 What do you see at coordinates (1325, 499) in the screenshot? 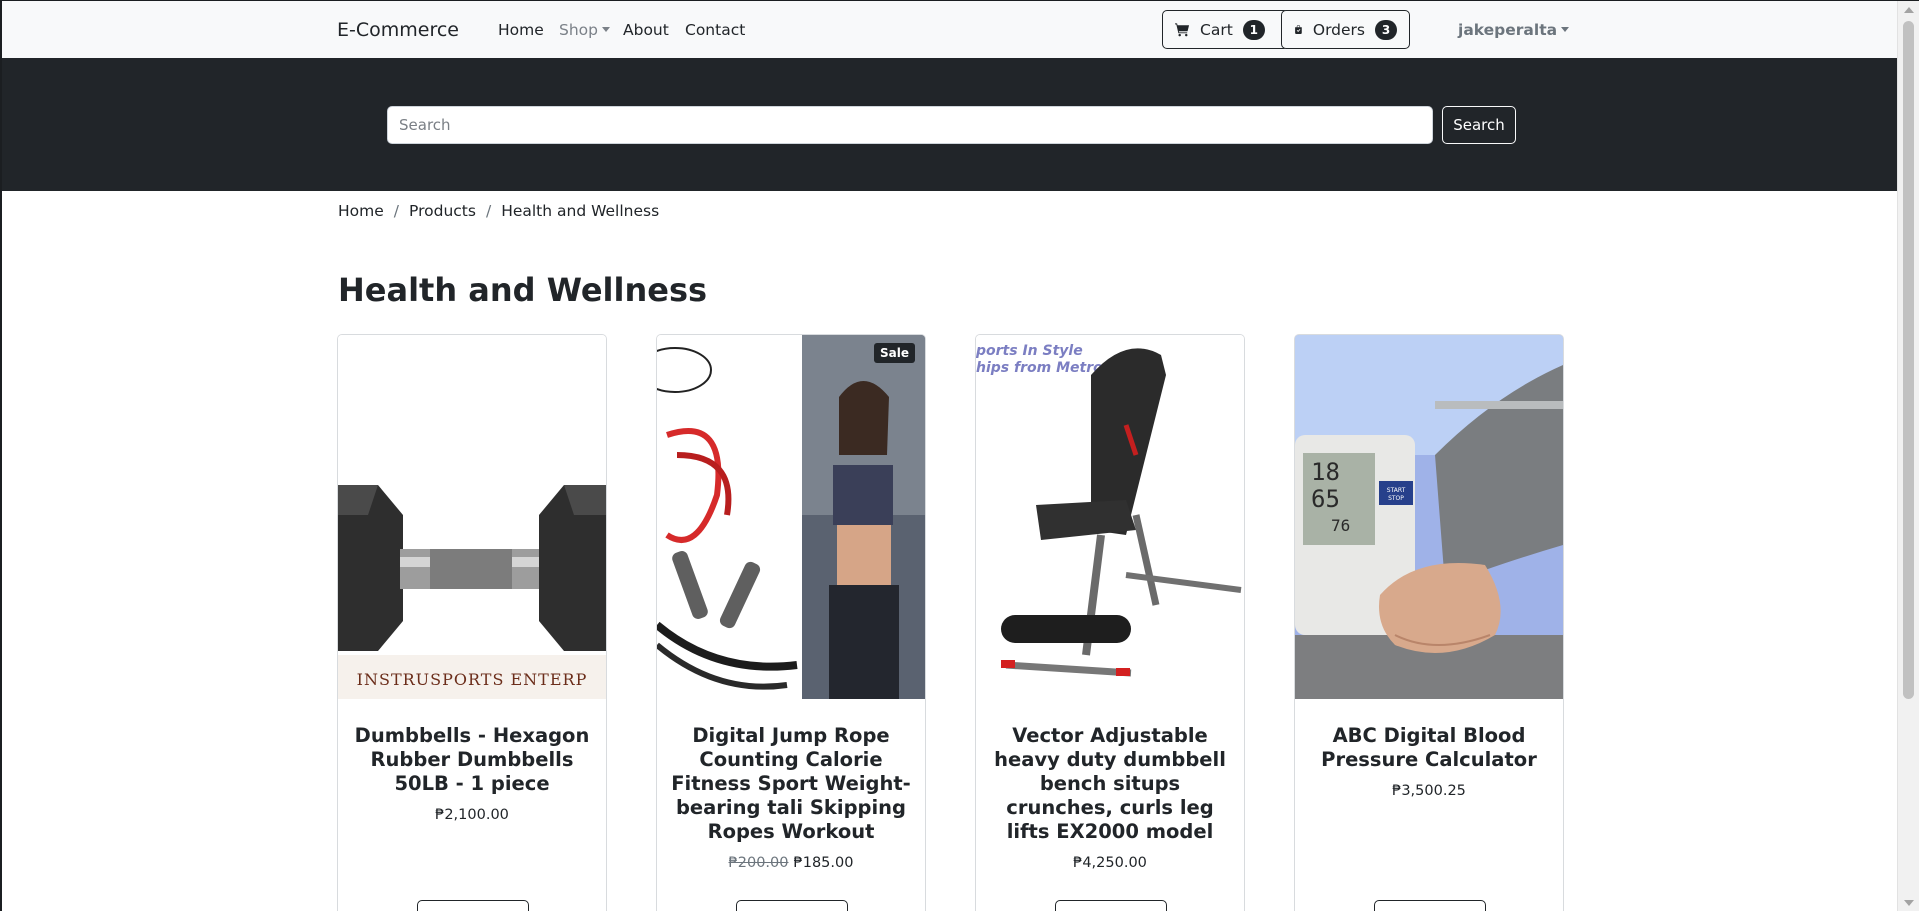
I see `image-readout: 65` at bounding box center [1325, 499].